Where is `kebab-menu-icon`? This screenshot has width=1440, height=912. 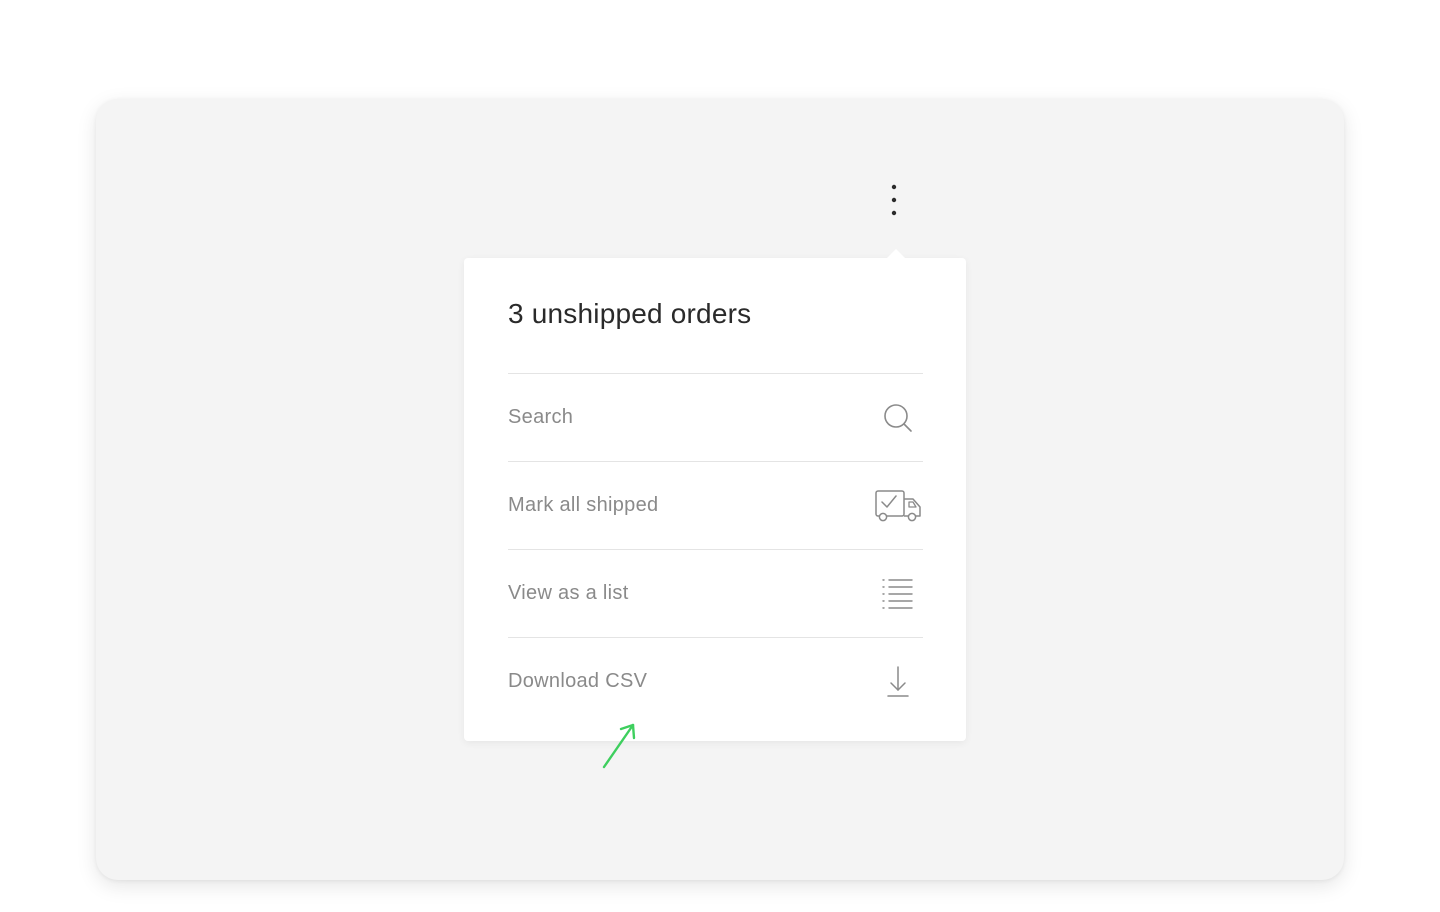
kebab-menu-icon is located at coordinates (894, 200).